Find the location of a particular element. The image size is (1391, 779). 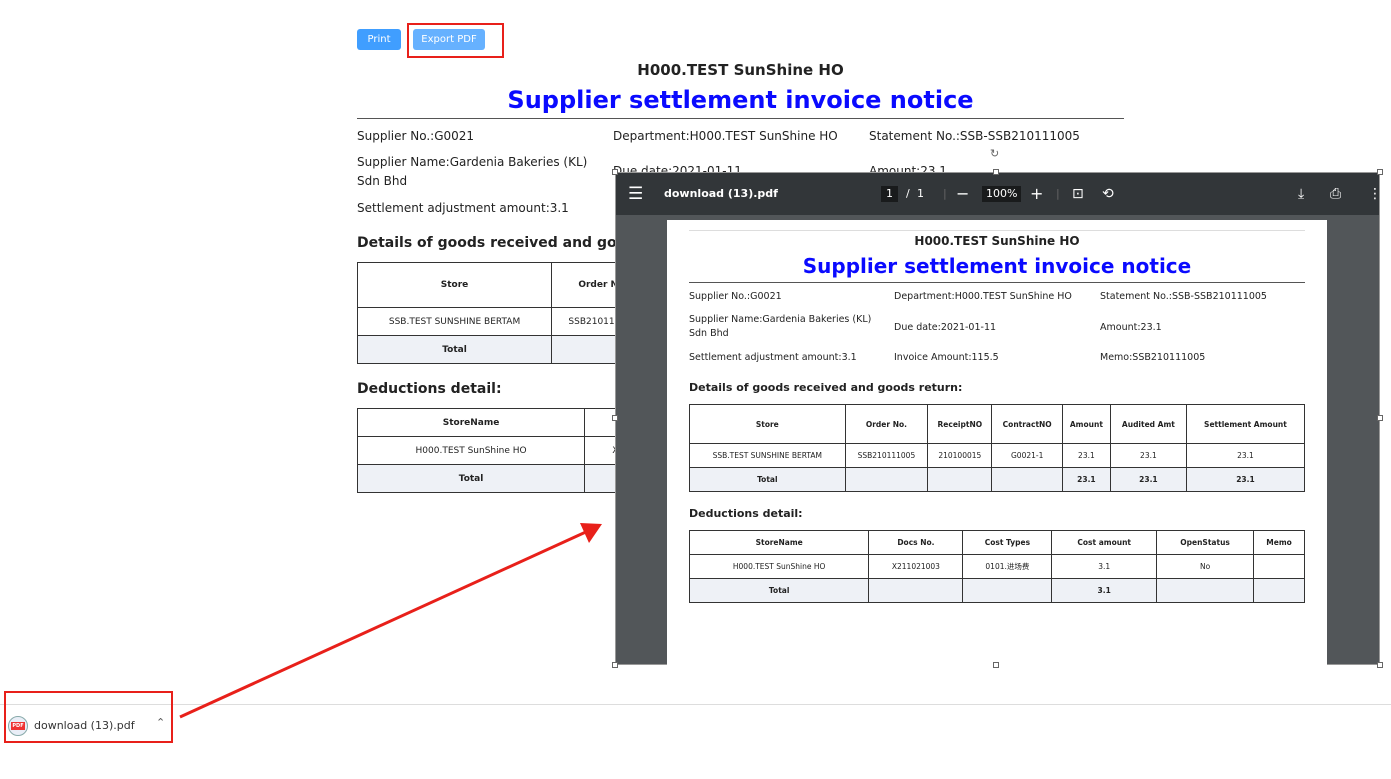

annotation-arrow is located at coordinates (390, 621).